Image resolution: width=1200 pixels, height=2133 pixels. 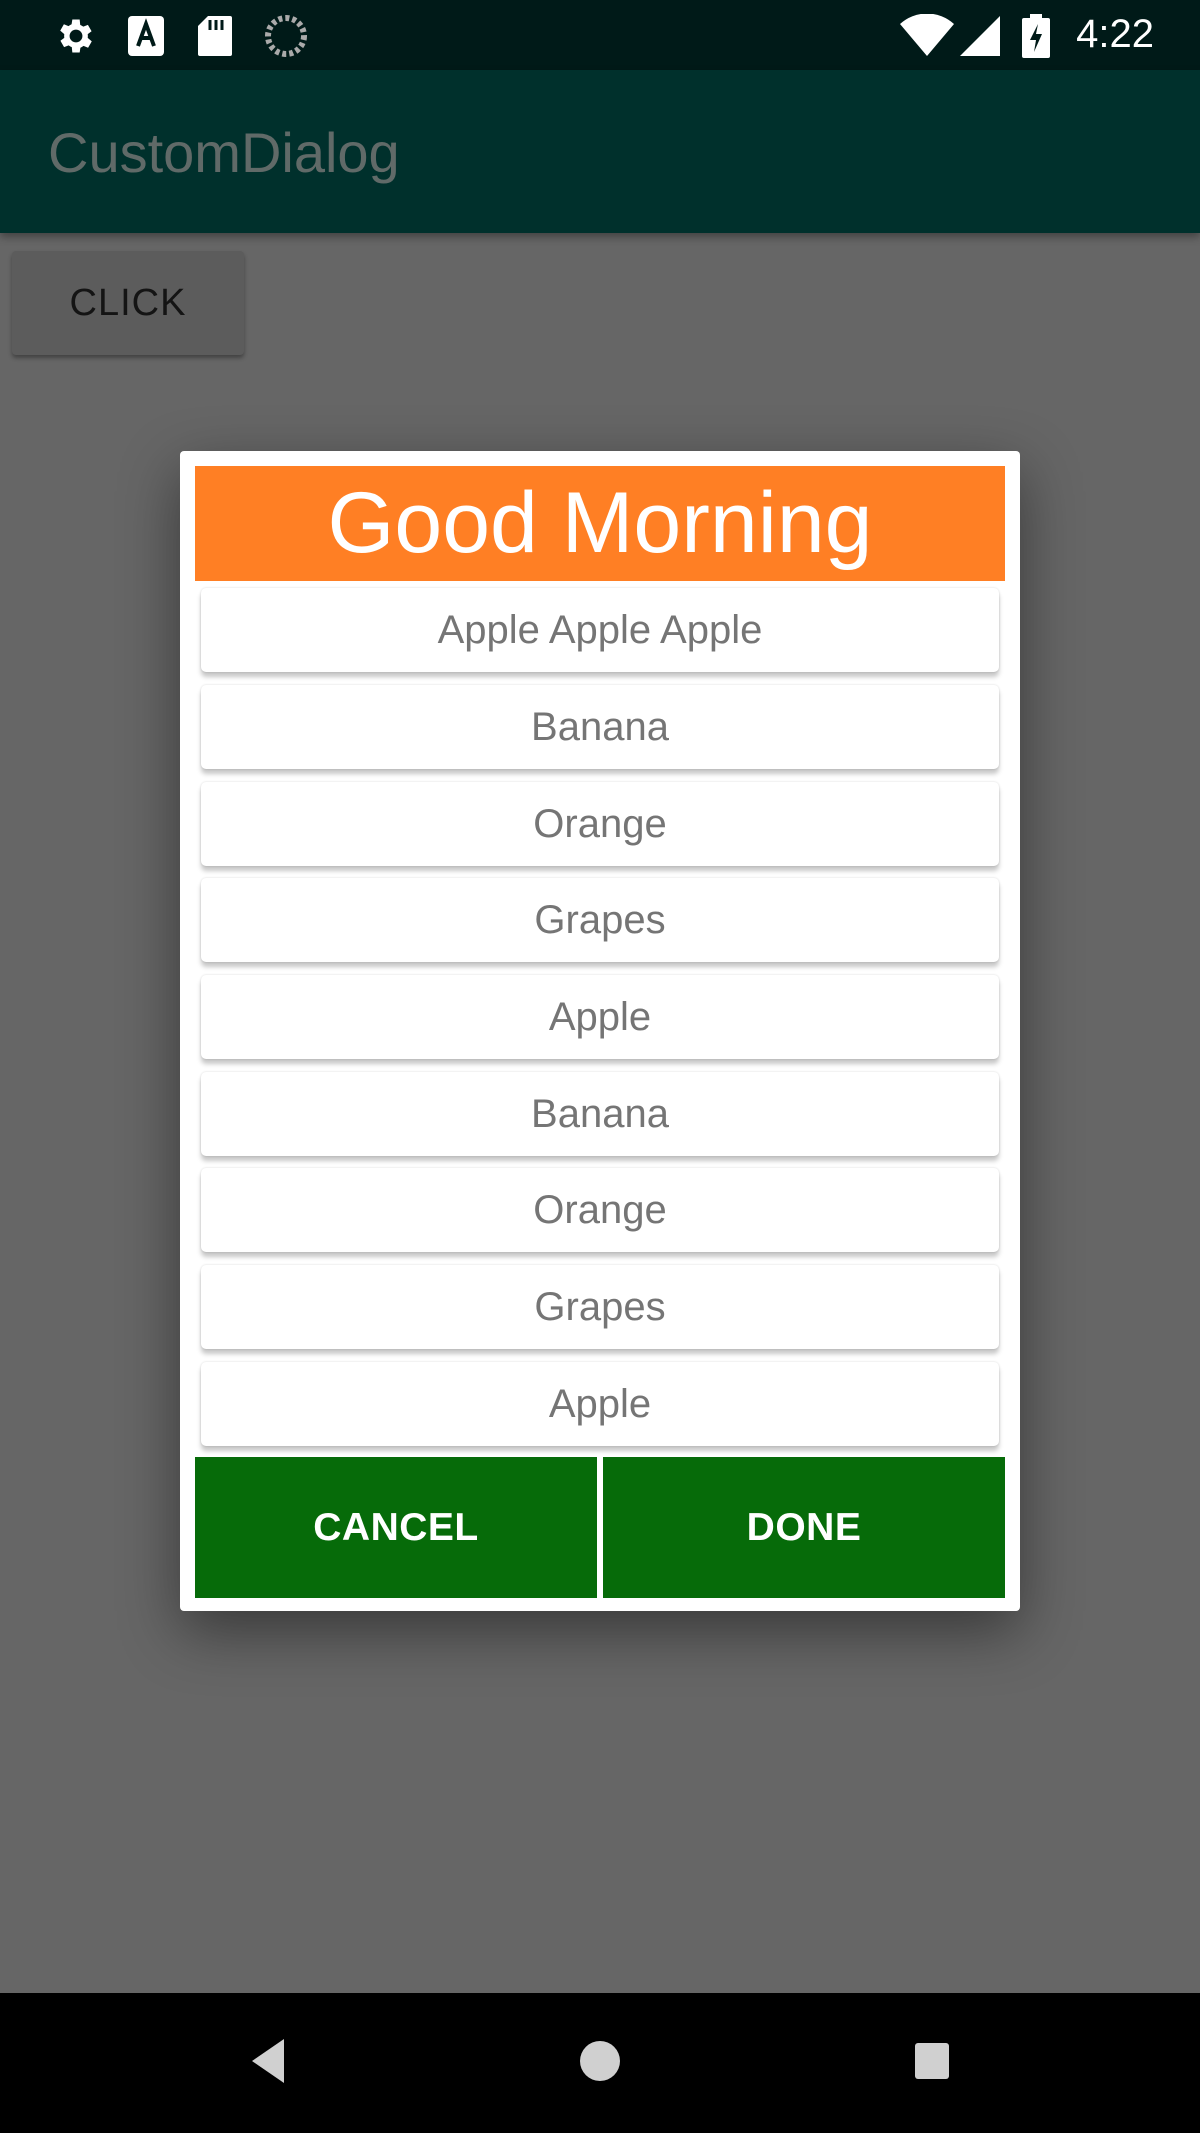 I want to click on back-icon, so click(x=268, y=2063).